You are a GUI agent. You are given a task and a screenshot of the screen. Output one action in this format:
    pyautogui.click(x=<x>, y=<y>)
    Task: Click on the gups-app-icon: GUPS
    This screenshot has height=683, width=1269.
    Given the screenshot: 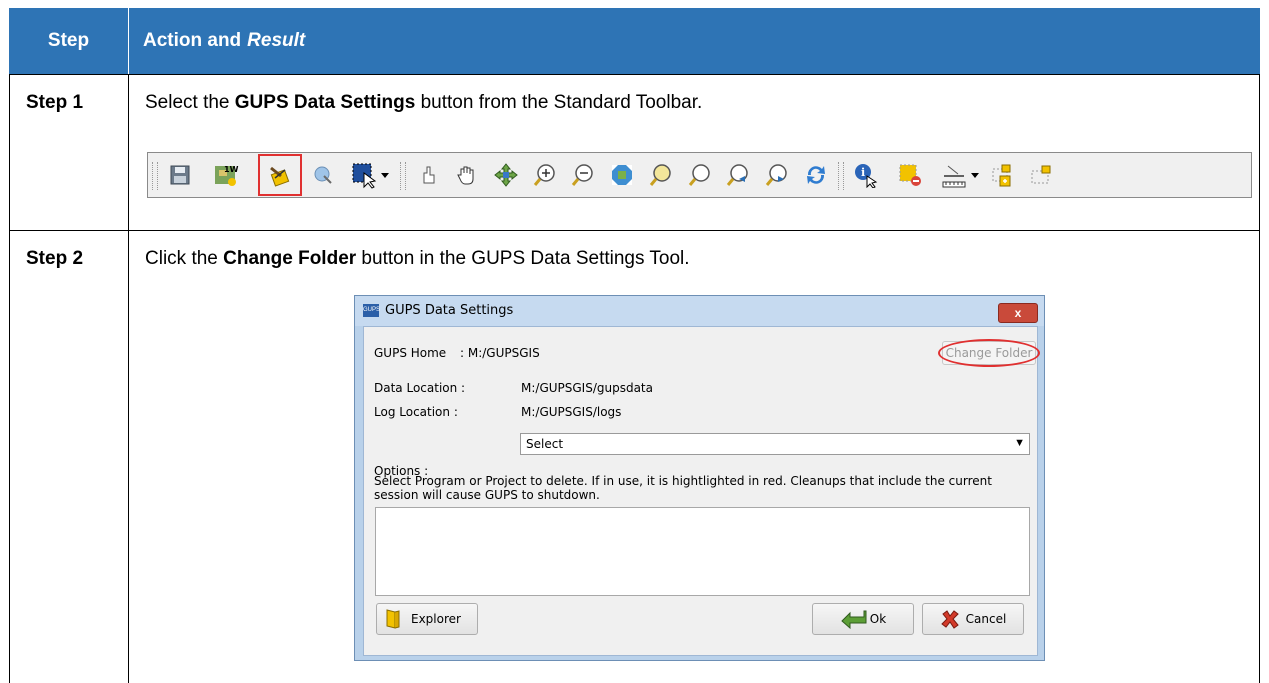 What is the action you would take?
    pyautogui.click(x=371, y=310)
    